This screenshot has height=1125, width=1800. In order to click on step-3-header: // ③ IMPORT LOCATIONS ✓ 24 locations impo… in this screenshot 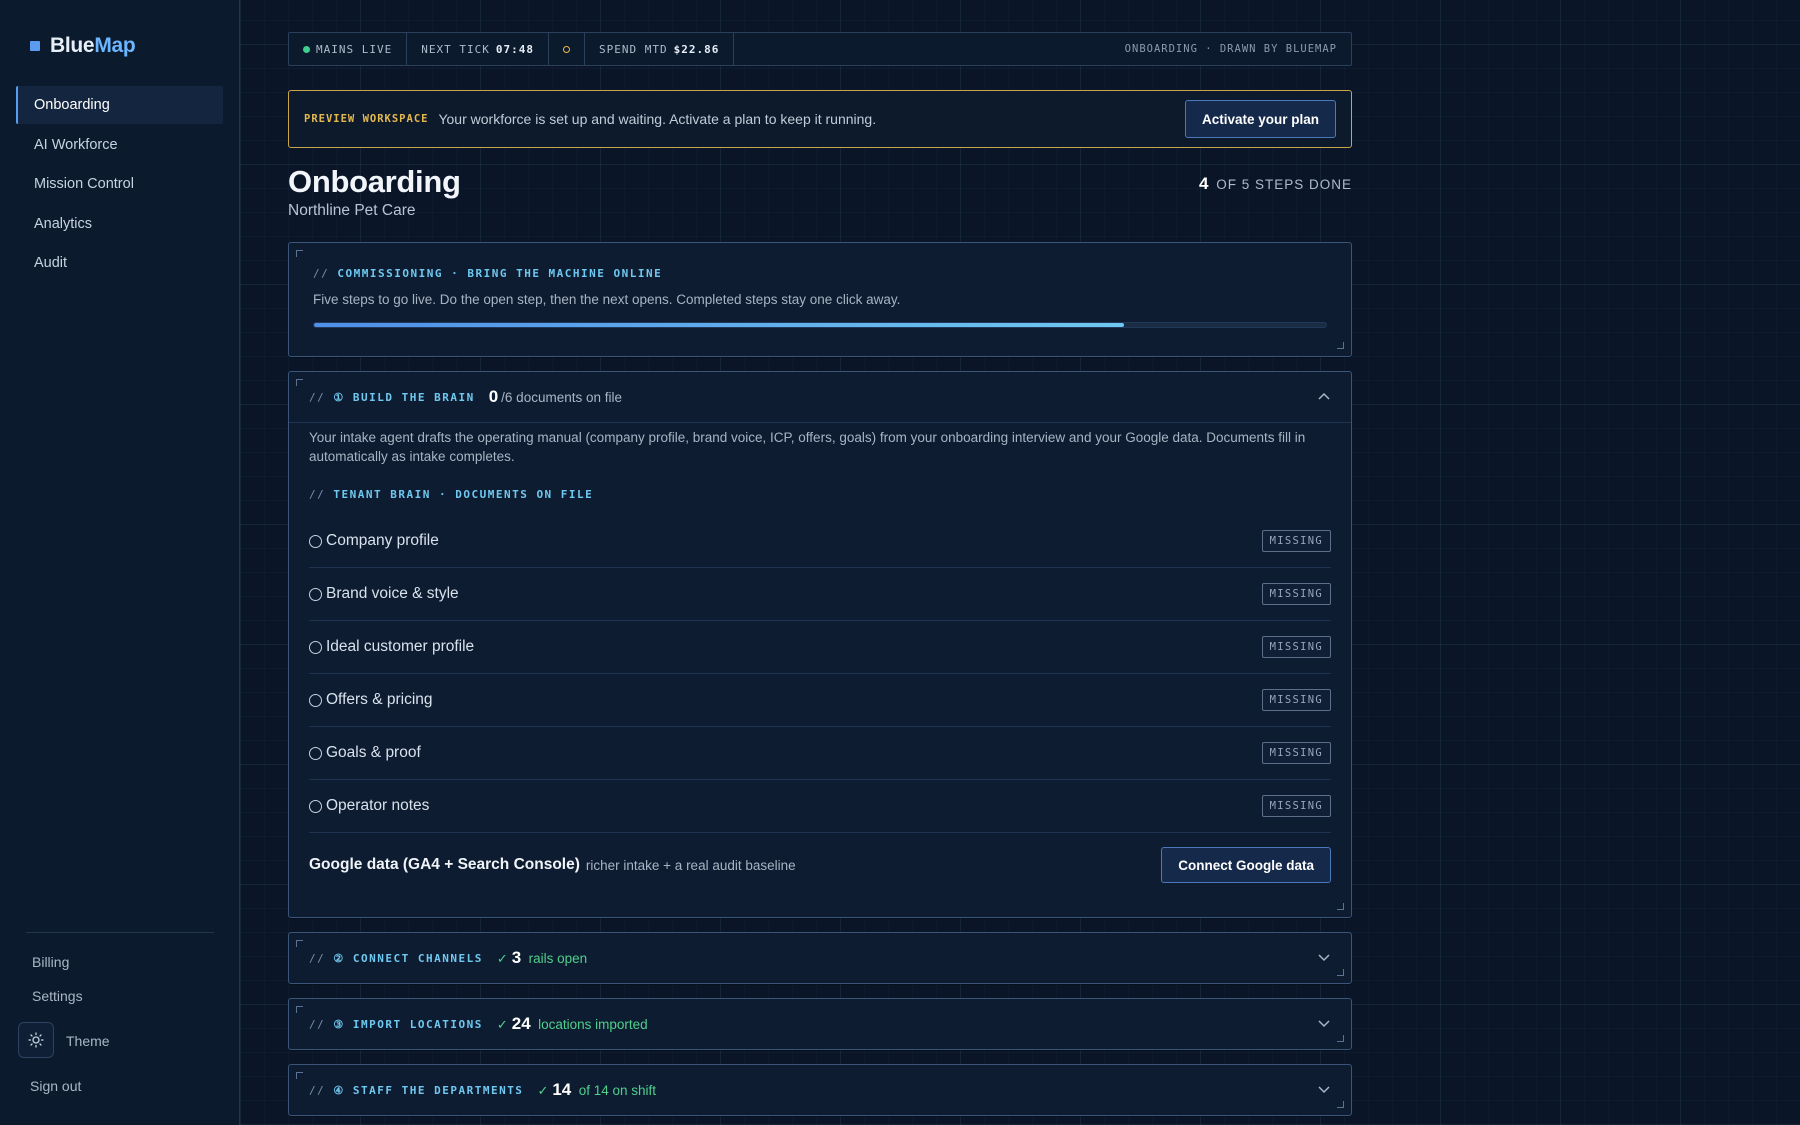, I will do `click(820, 1024)`.